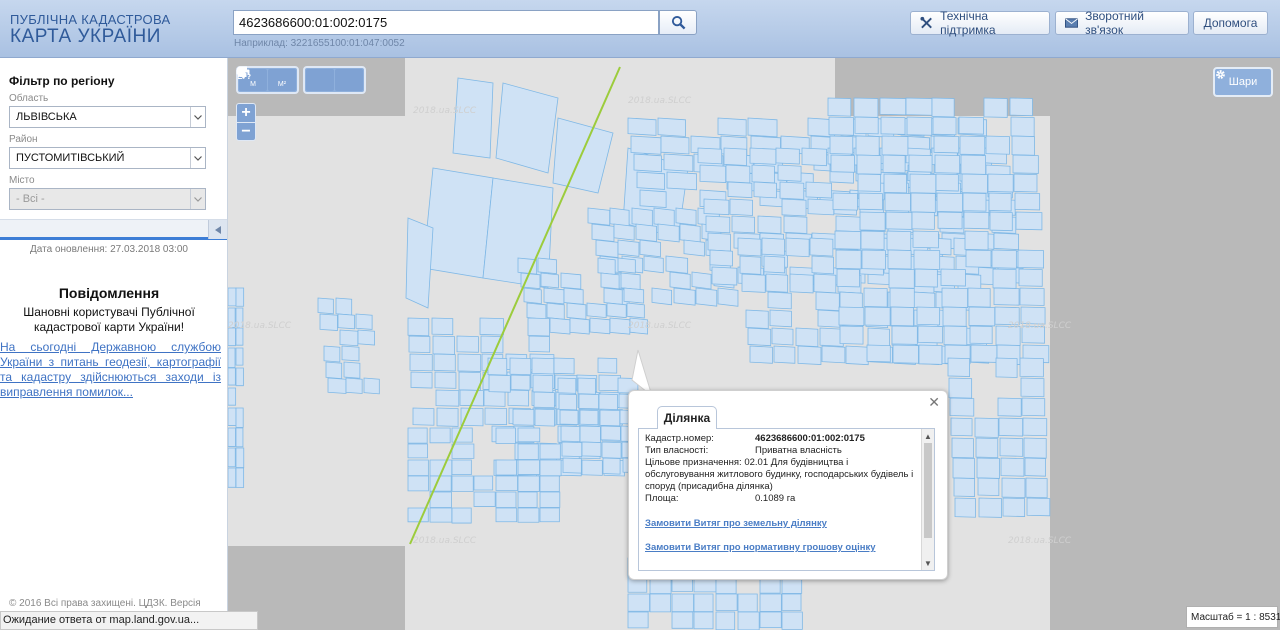  What do you see at coordinates (260, 326) in the screenshot?
I see `map-watermark: 2018.ua.SLCC` at bounding box center [260, 326].